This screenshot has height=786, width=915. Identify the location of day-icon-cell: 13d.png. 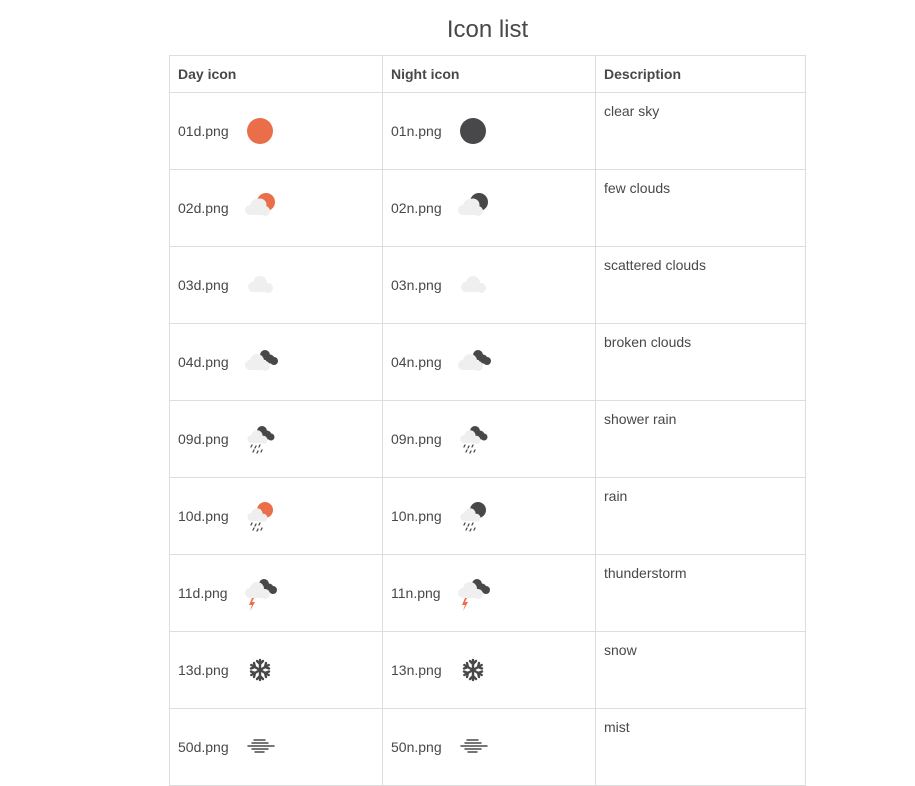
(276, 670).